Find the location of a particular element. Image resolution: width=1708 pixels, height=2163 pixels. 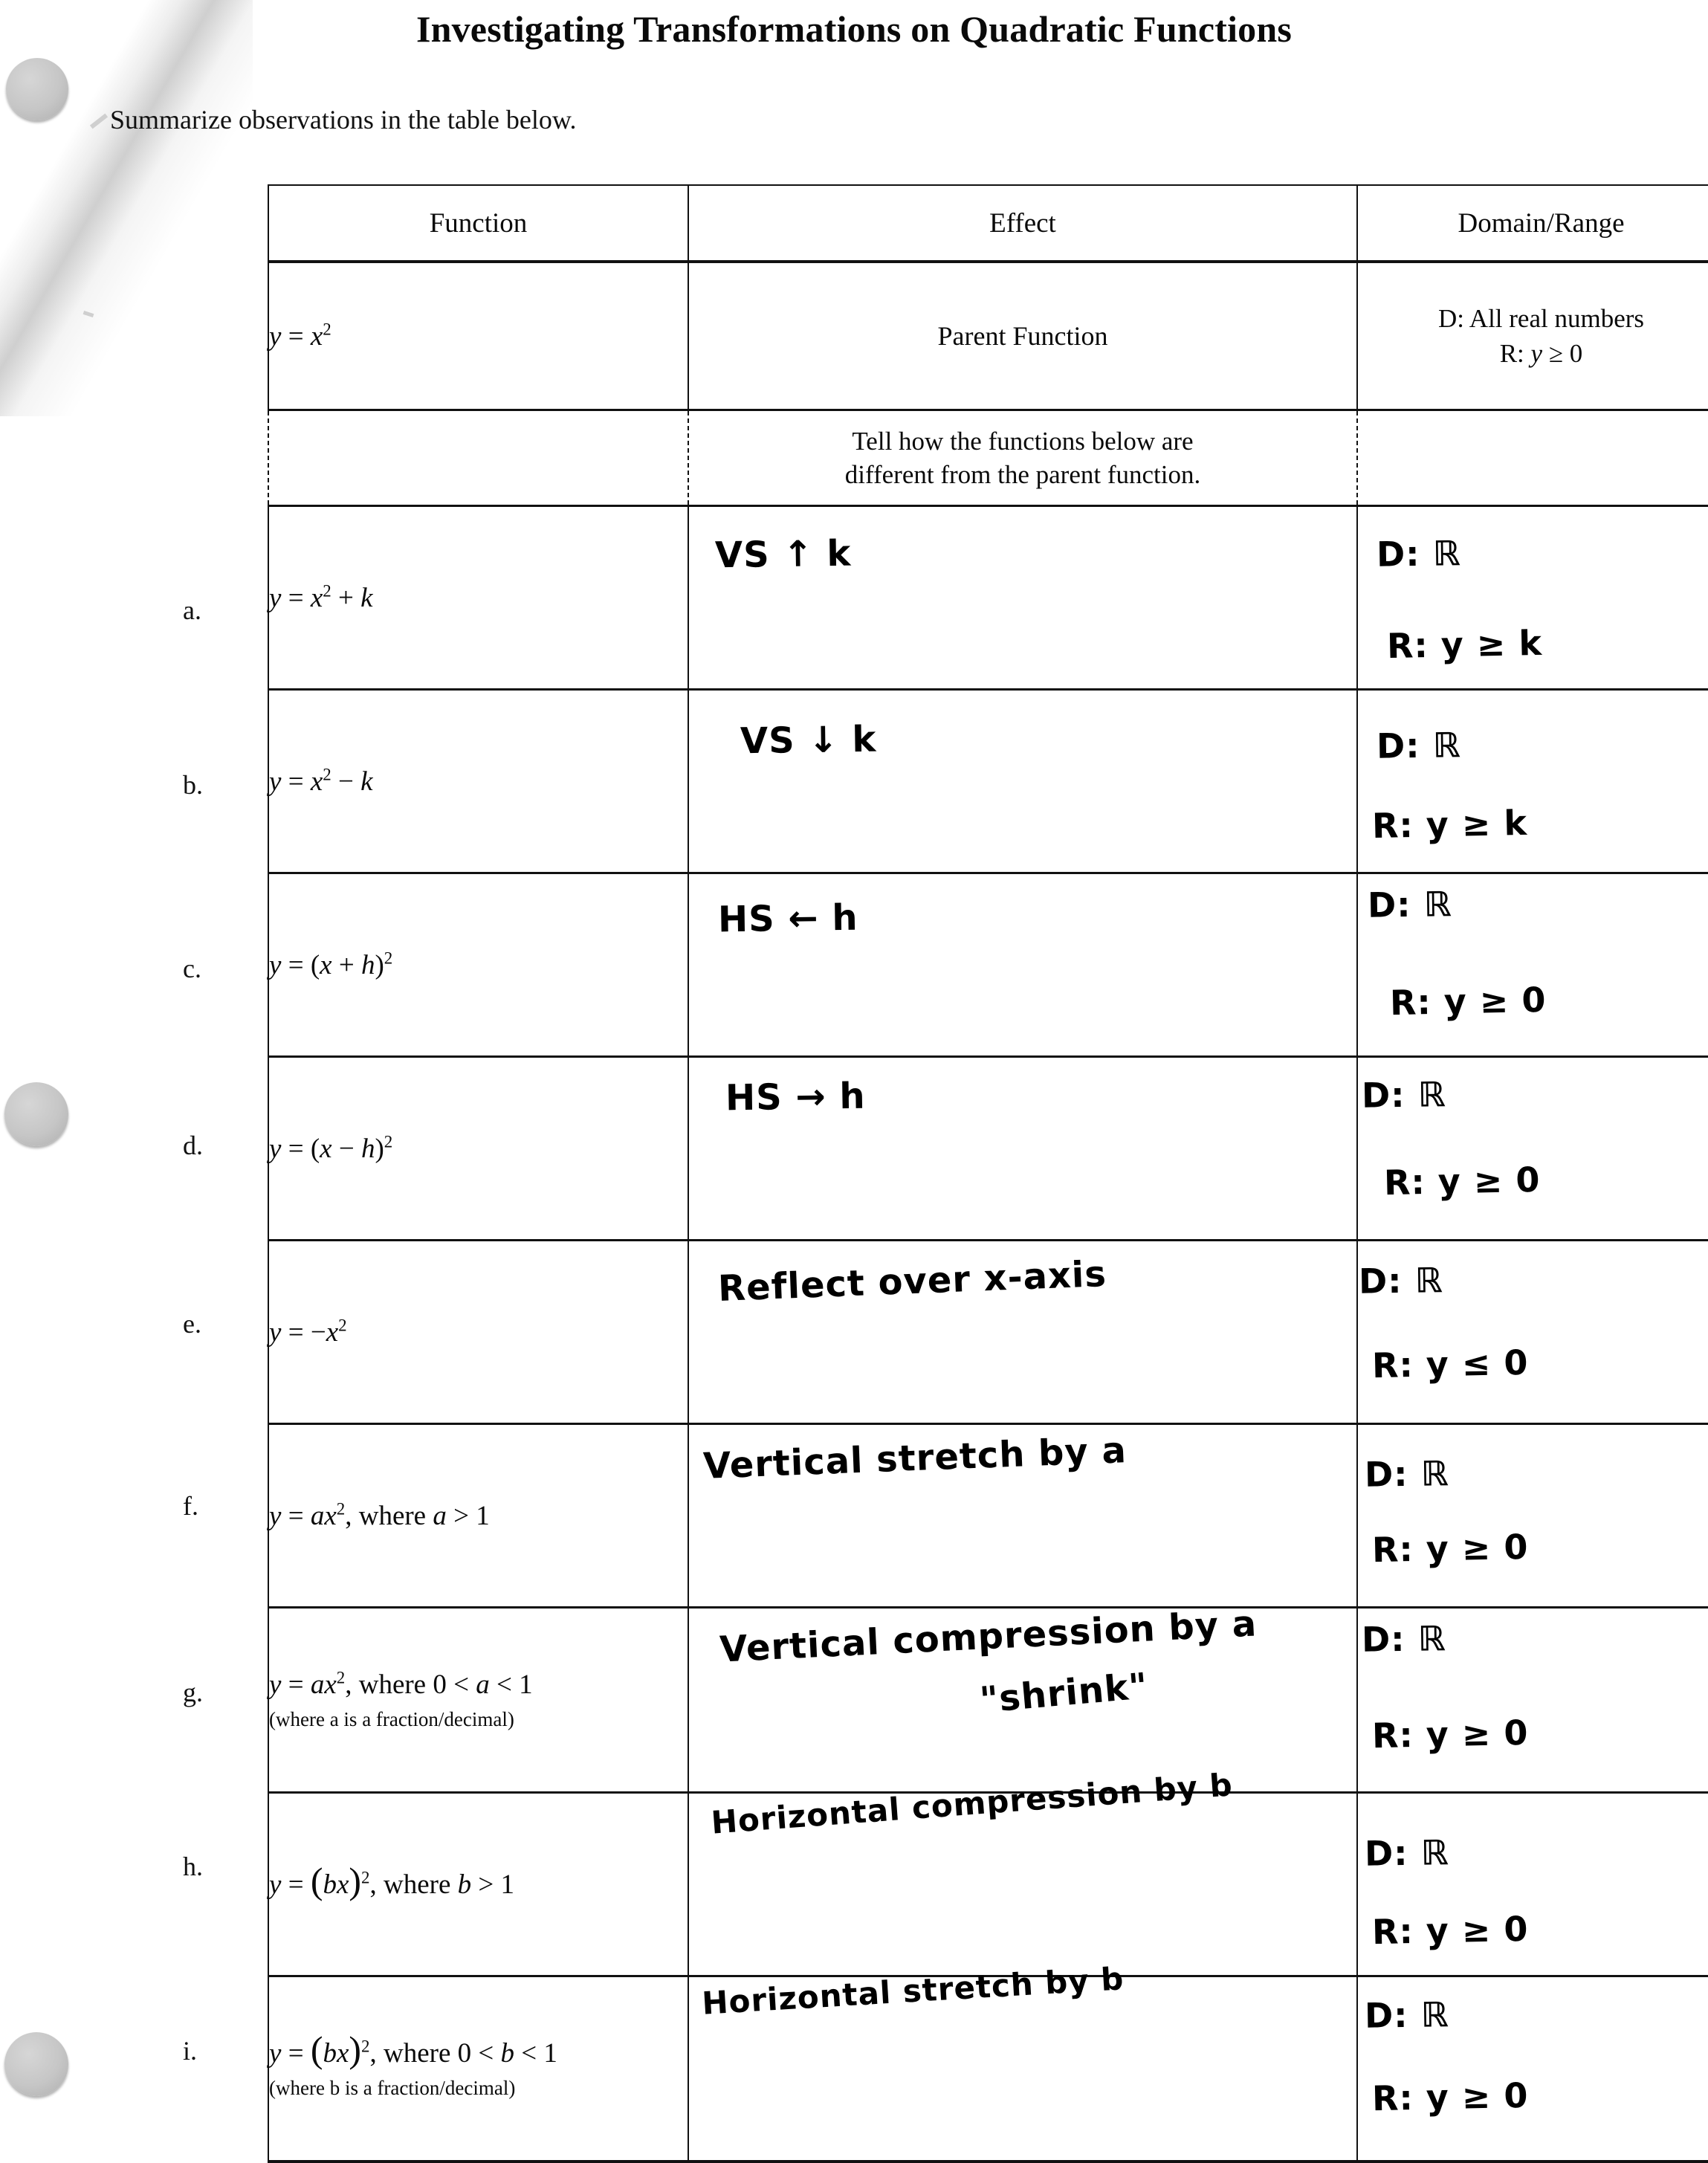

table-row: y = (bx)2, where b > 1 is located at coordinates (988, 1884).